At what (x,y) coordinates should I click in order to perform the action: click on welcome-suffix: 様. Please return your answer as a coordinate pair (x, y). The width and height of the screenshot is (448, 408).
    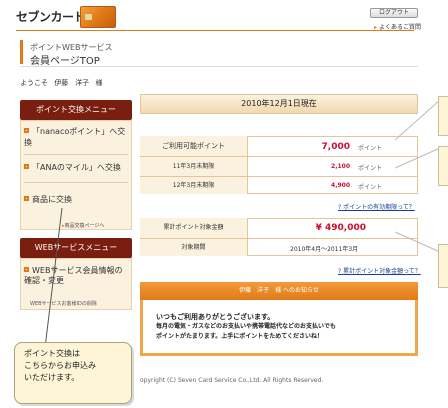
    Looking at the image, I should click on (99, 83).